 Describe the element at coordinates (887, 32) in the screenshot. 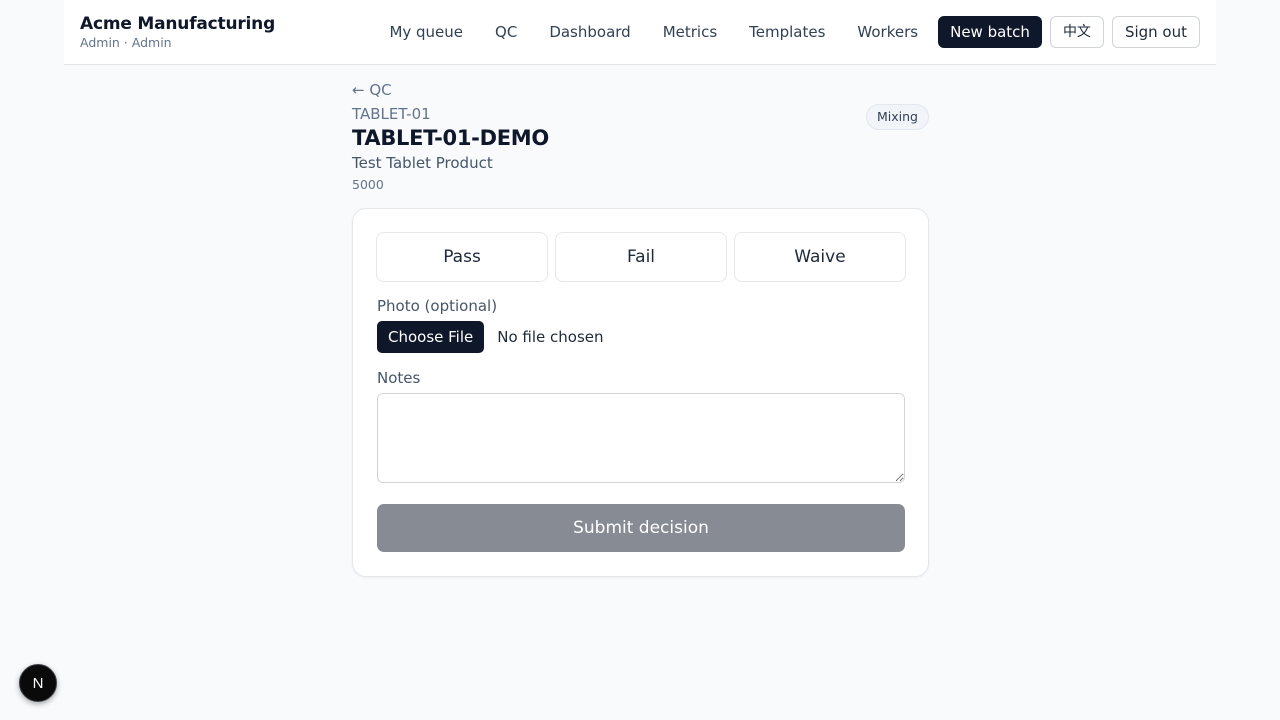

I see `nav-workers: Workers` at that location.